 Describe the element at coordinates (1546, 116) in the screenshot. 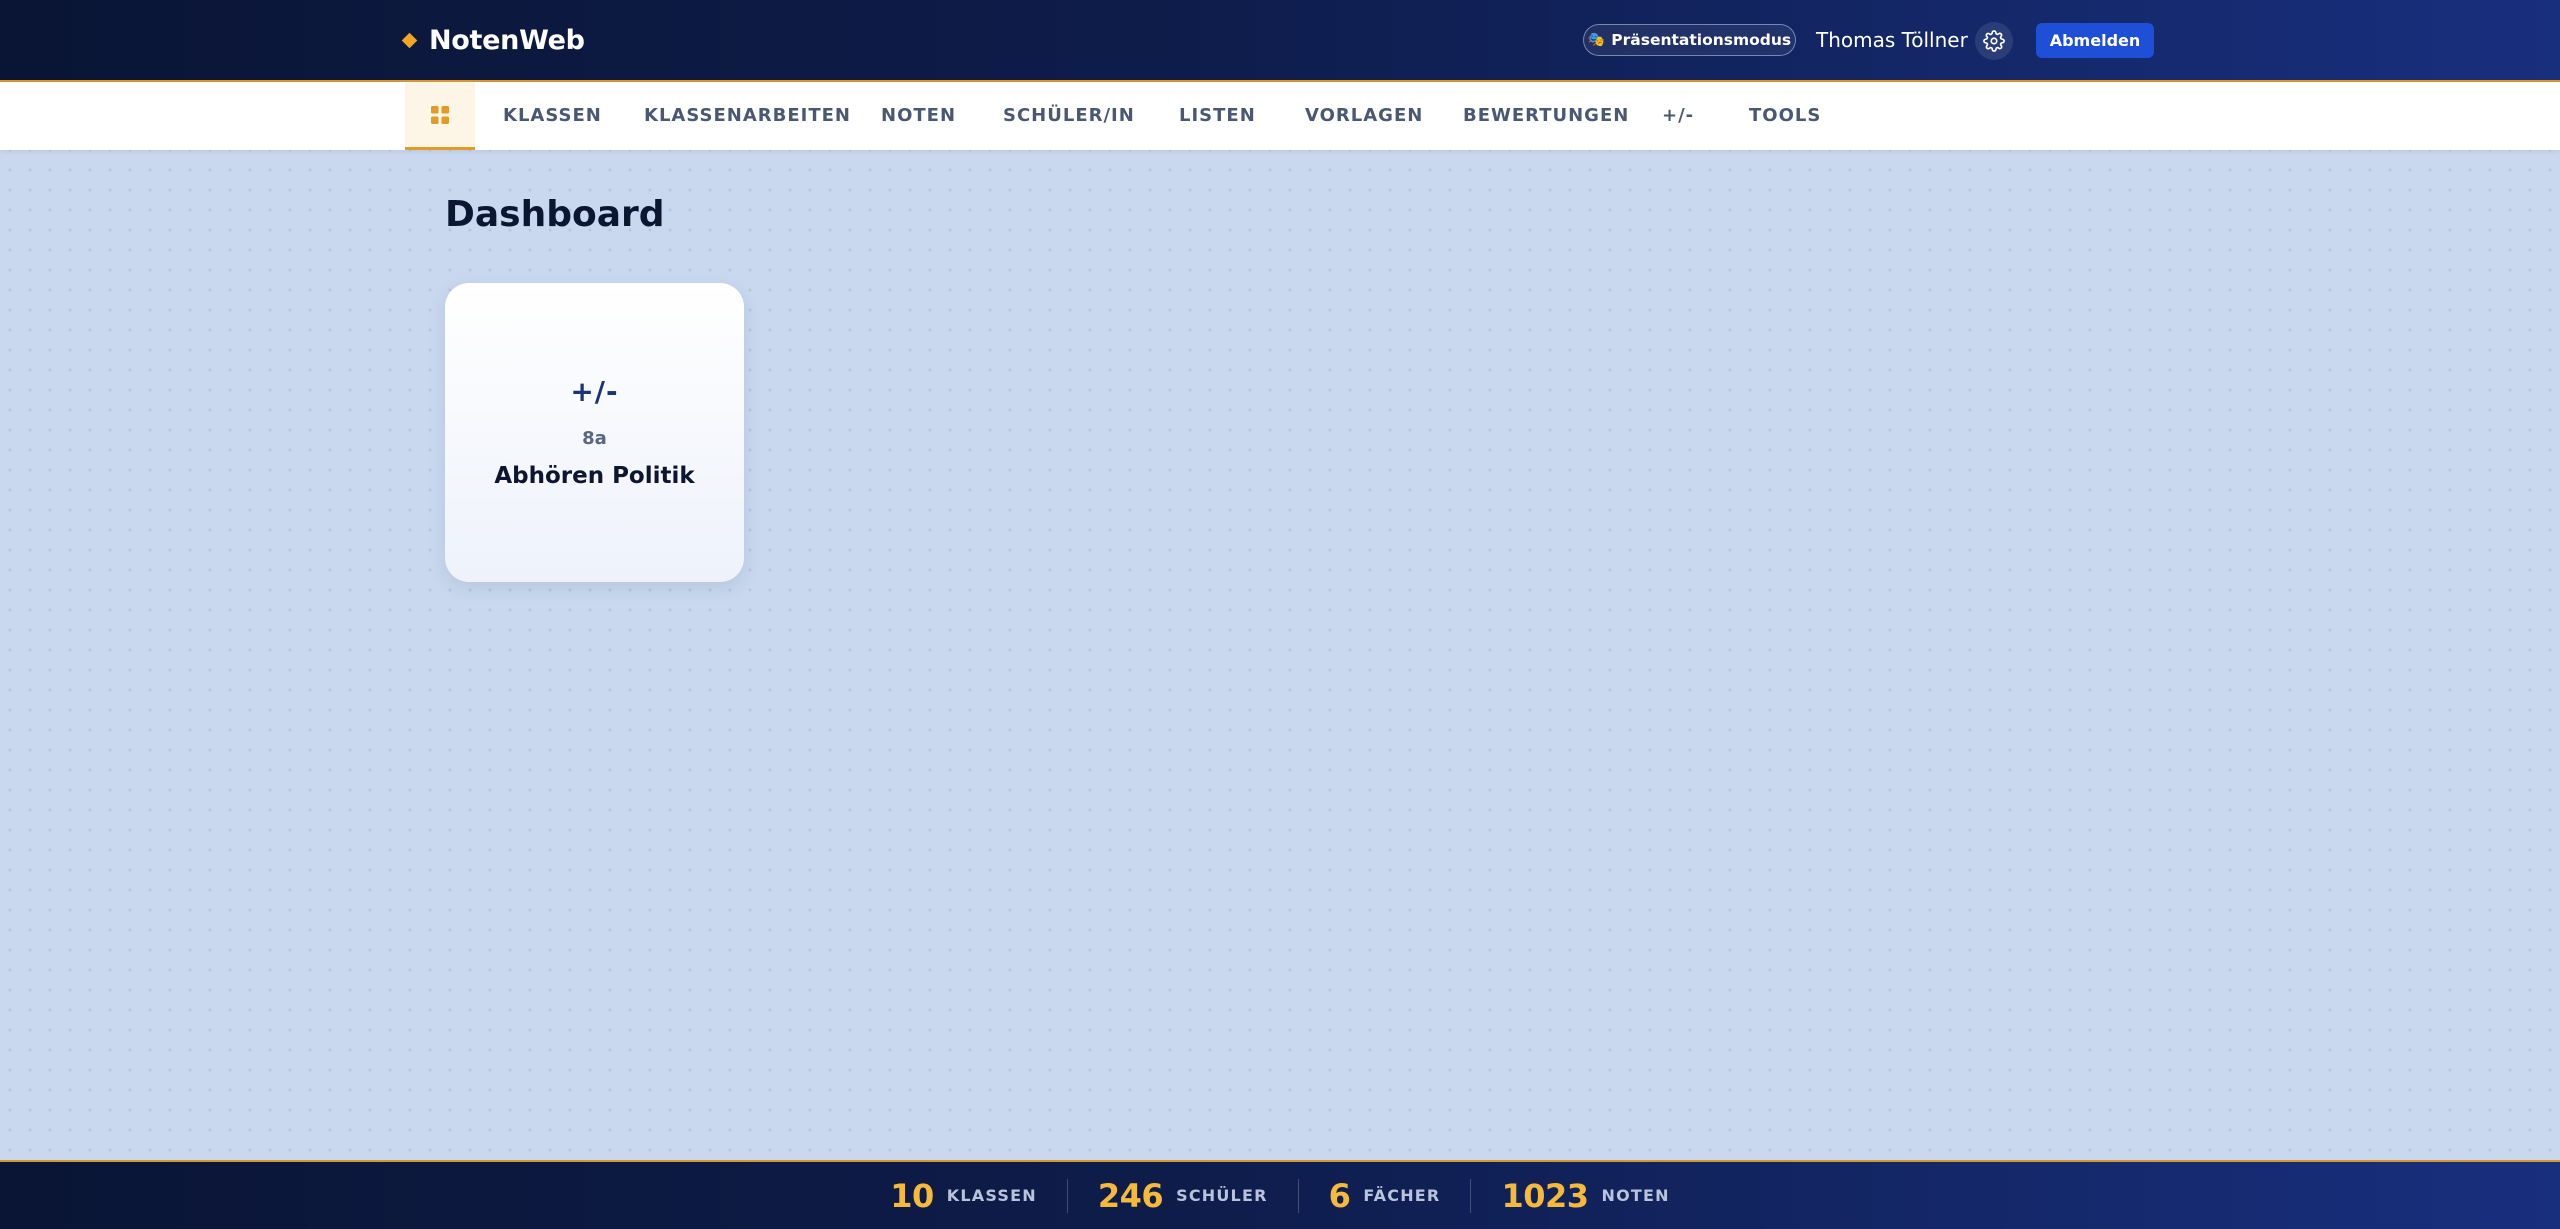

I see `nav-item-bewertungen: BEWERTUNGEN` at that location.